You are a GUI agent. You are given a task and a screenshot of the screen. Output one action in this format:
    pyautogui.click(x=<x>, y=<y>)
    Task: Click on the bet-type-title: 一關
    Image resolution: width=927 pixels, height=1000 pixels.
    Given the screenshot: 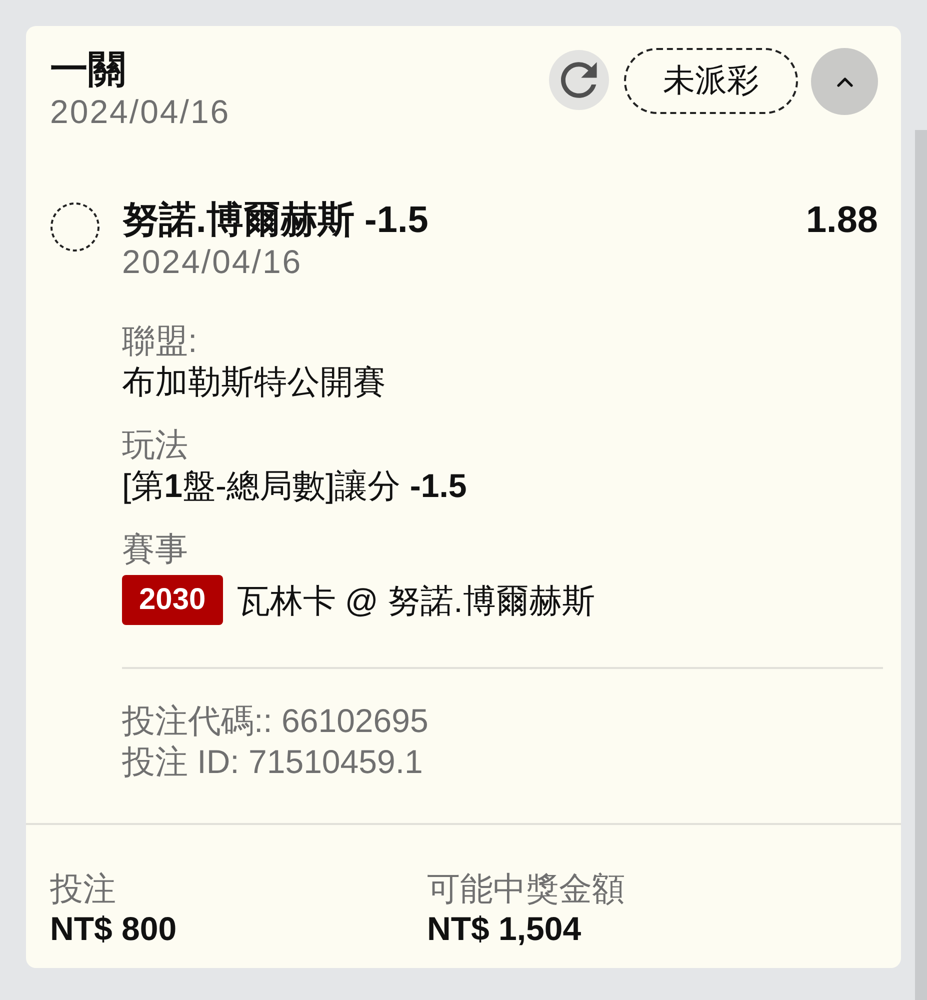 What is the action you would take?
    pyautogui.click(x=88, y=70)
    